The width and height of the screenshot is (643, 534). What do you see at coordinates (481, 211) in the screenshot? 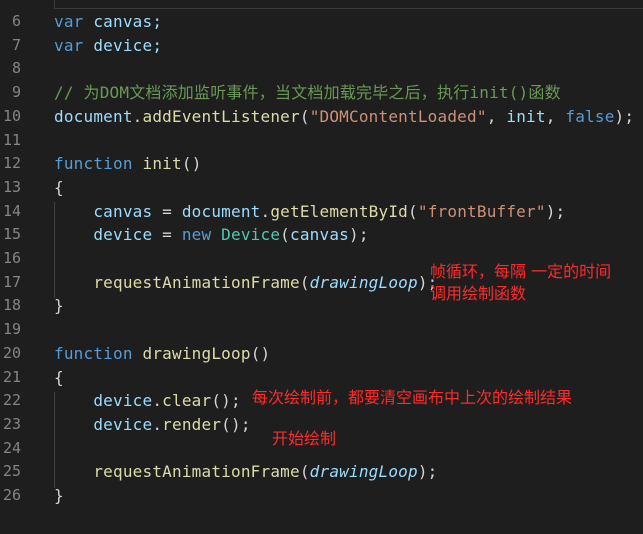
I see `code-token: "frontBuffer"` at bounding box center [481, 211].